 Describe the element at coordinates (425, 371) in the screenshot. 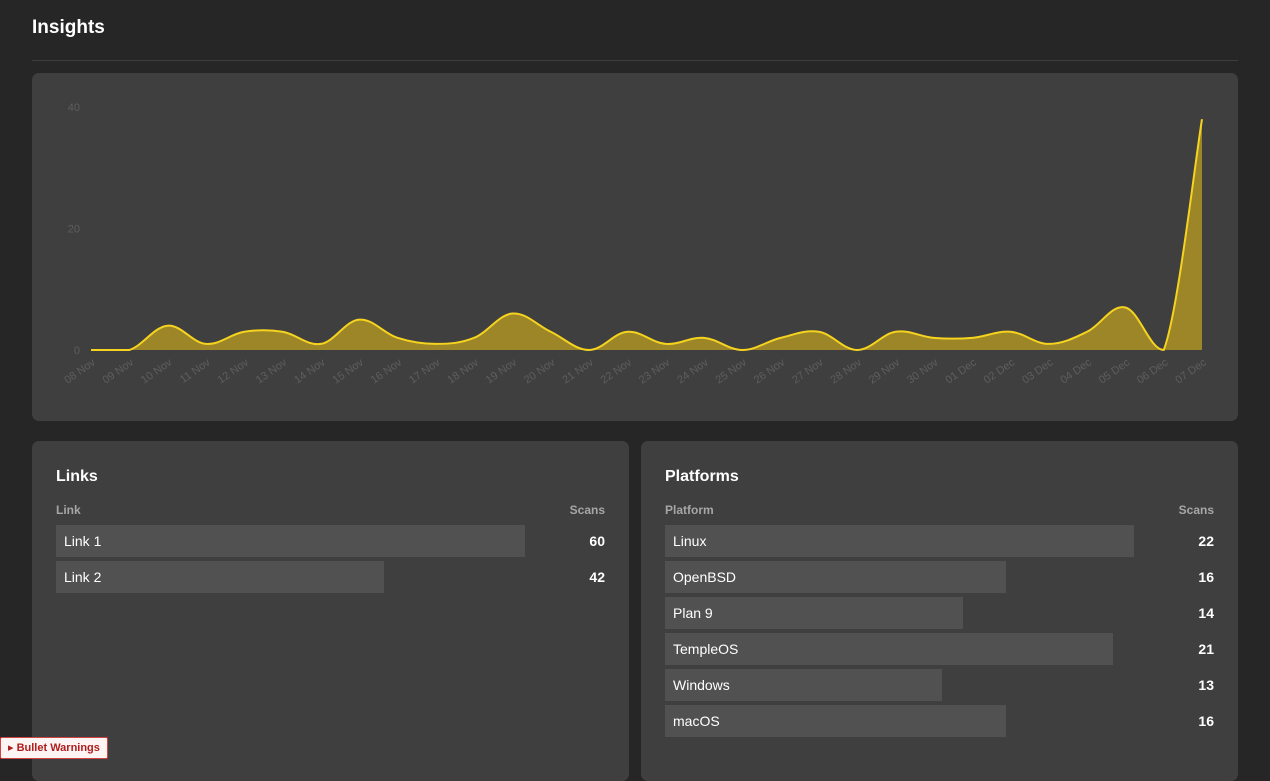

I see `x-tick-label: 17 Nov` at that location.